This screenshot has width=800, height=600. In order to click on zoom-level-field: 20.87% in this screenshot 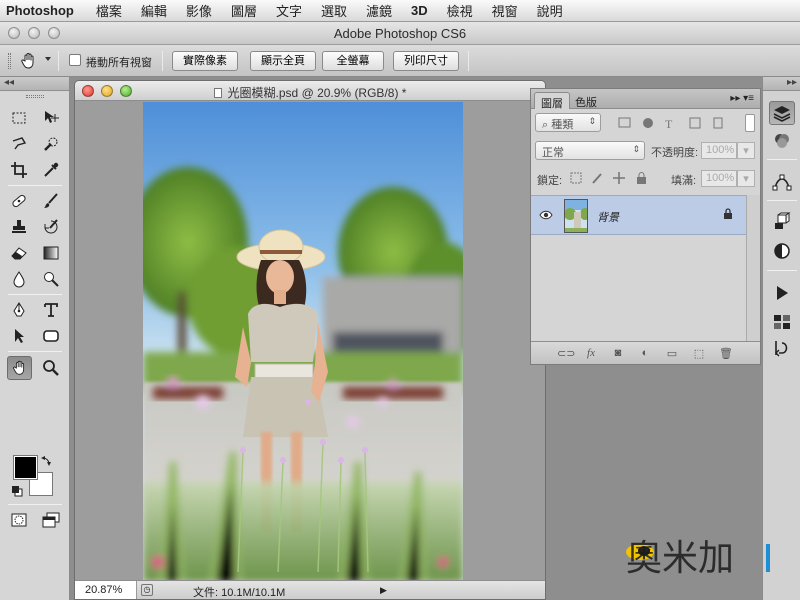, I will do `click(106, 590)`.